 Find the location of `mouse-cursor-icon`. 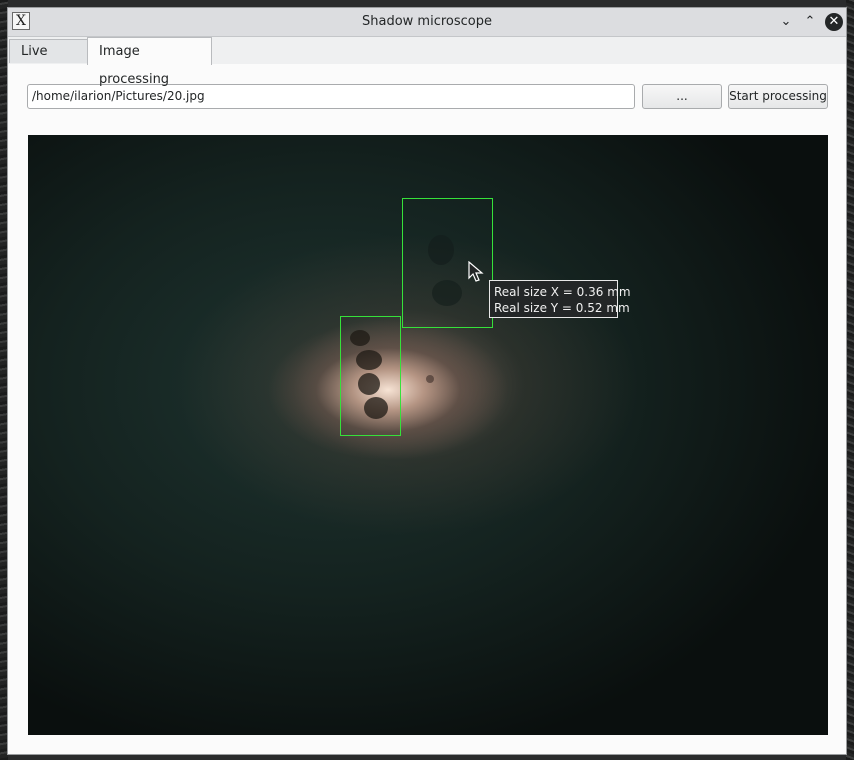

mouse-cursor-icon is located at coordinates (476, 271).